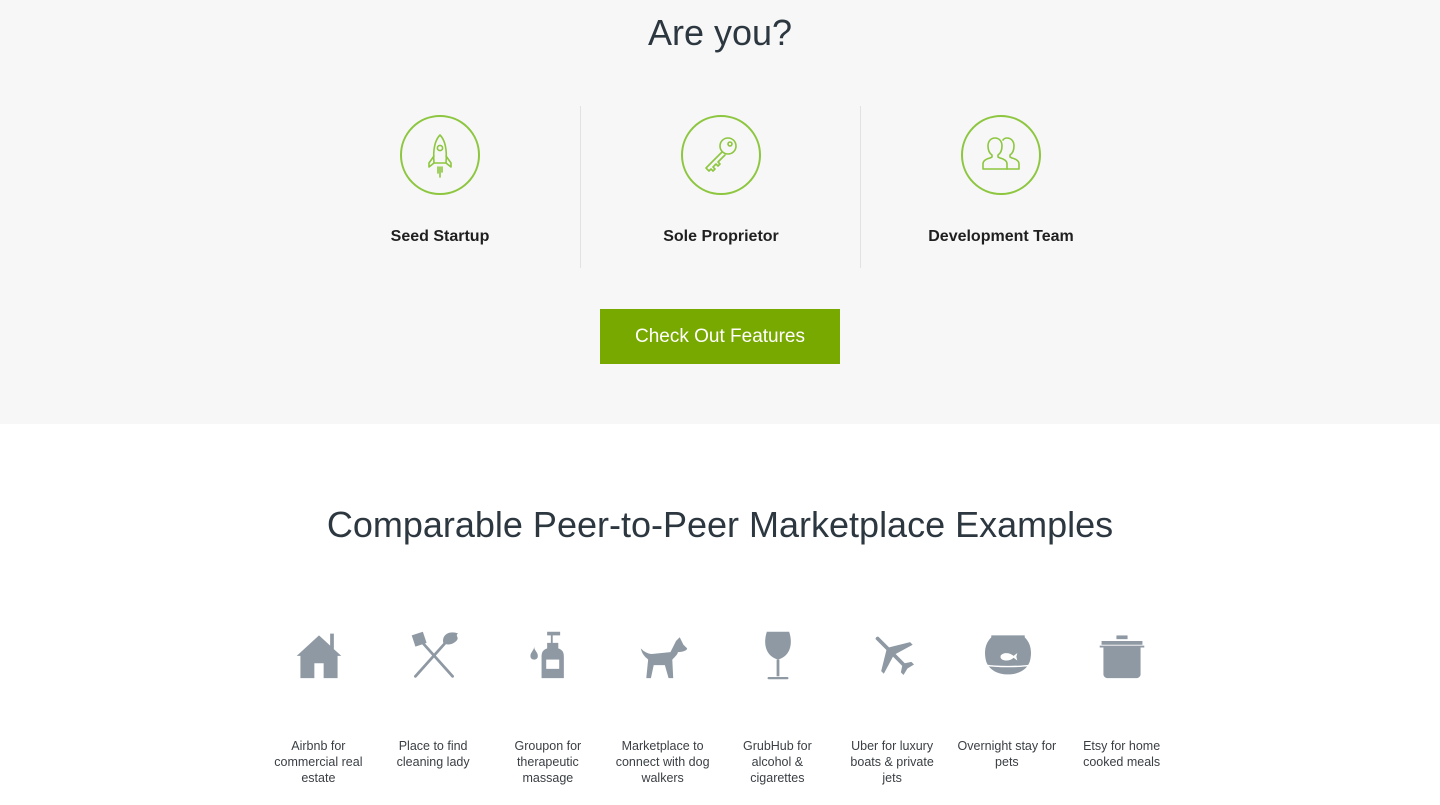  What do you see at coordinates (548, 762) in the screenshot?
I see `example-label: Groupon for therapeutic massage` at bounding box center [548, 762].